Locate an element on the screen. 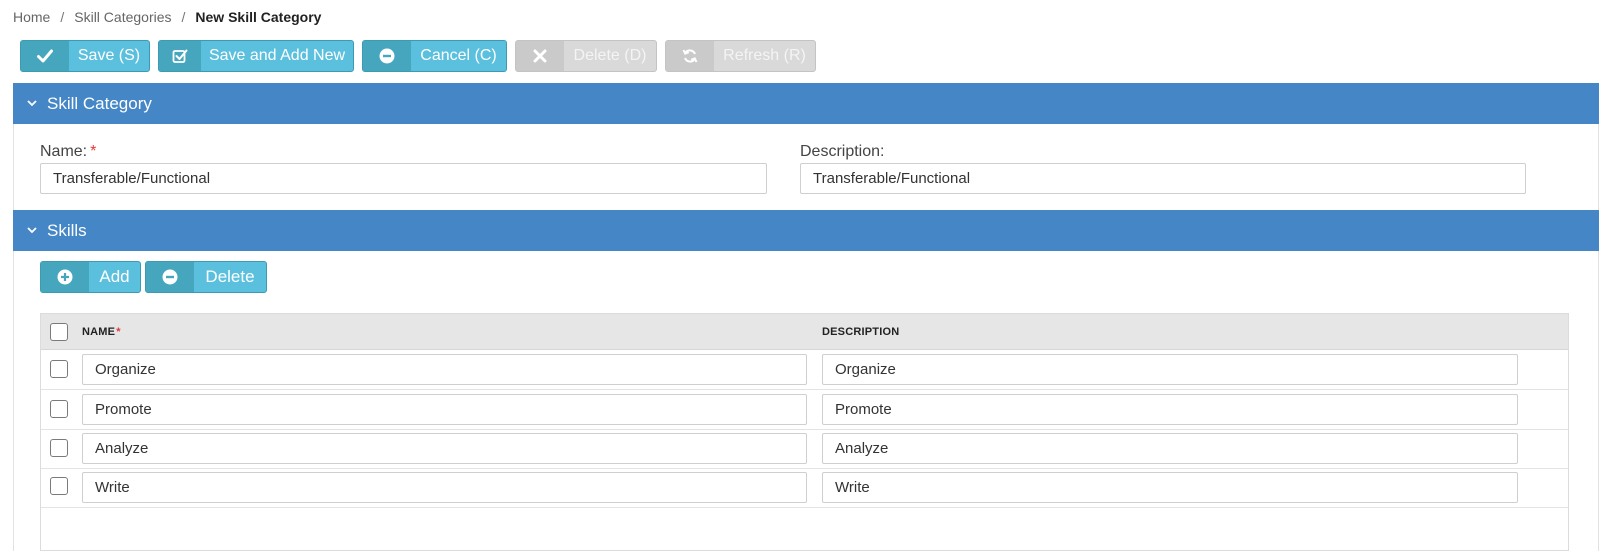 The width and height of the screenshot is (1612, 551). refresh-icon is located at coordinates (690, 56).